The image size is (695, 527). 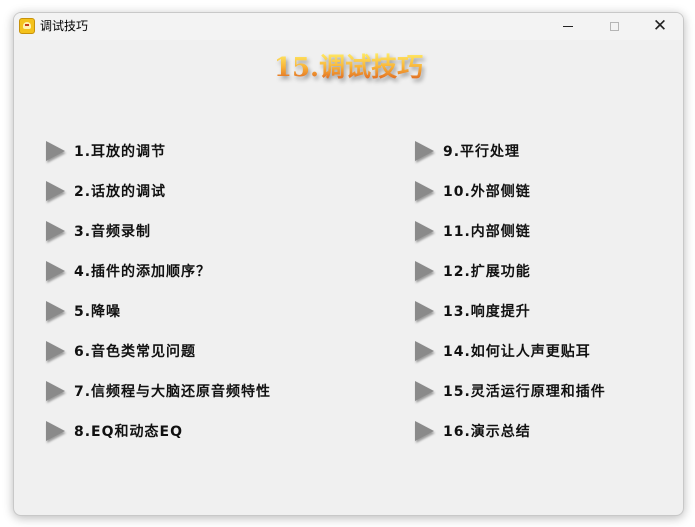 I want to click on menu-item-14: 14.如何让人声更贴耳, so click(x=503, y=351).